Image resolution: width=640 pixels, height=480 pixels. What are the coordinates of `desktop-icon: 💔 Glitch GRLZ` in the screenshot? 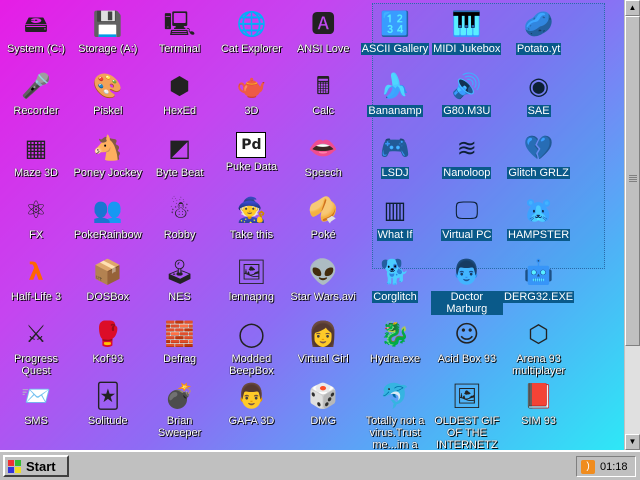 It's located at (539, 155).